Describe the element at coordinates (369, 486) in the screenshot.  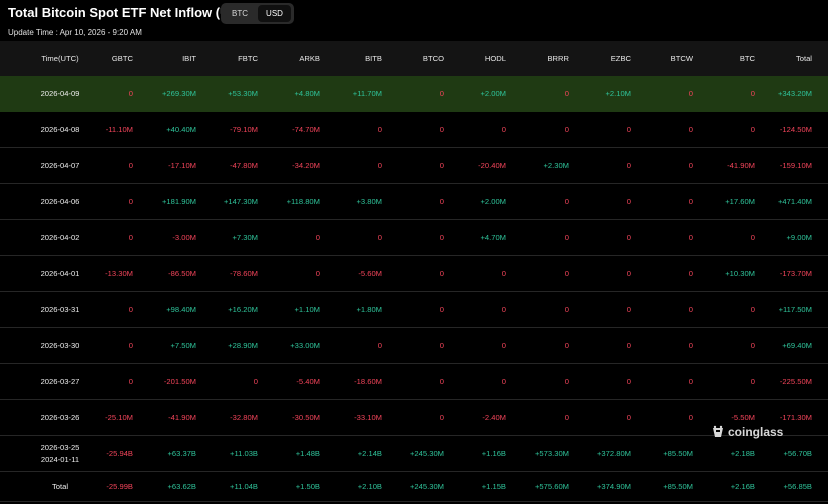
I see `value-cell: +2.10B` at that location.